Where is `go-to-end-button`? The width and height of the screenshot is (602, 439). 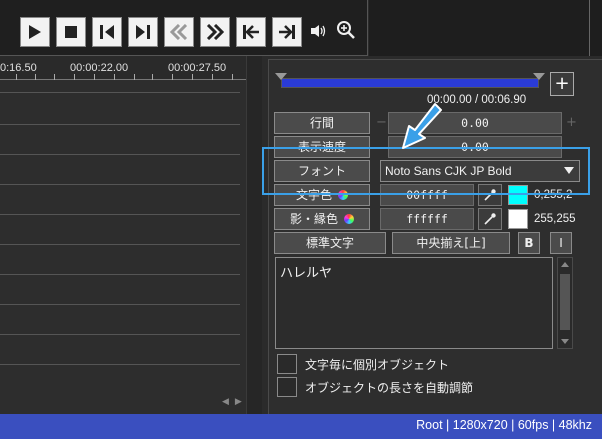 go-to-end-button is located at coordinates (287, 32).